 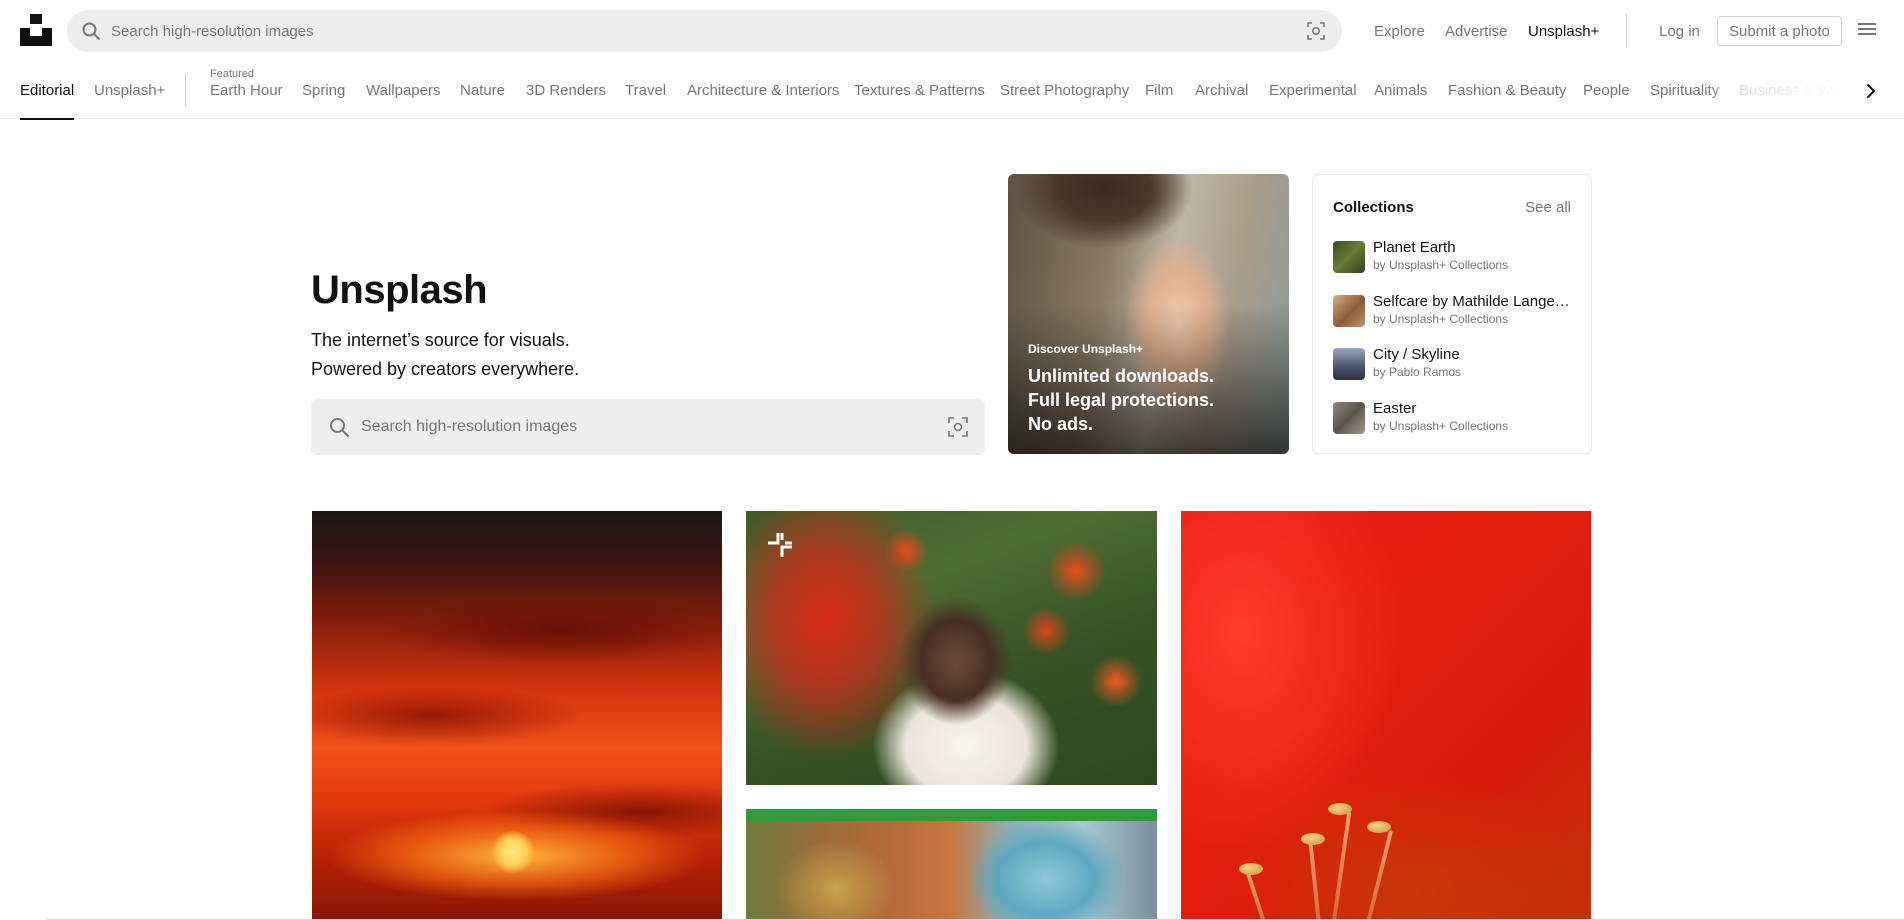 I want to click on category-experimental: Experimental, so click(x=1313, y=90).